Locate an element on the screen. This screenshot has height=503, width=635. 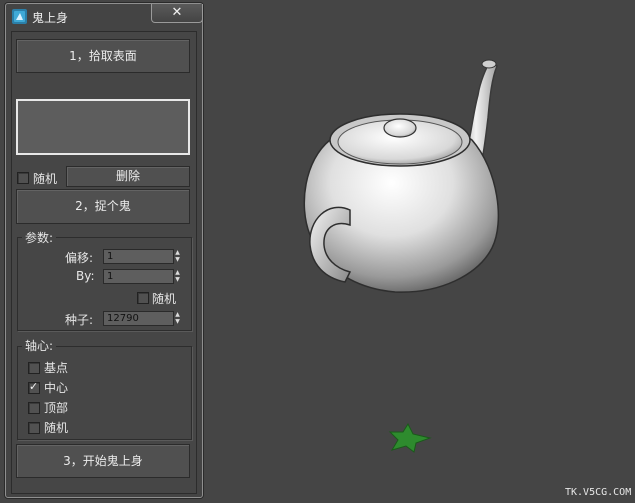
offset-label: 偏移: is located at coordinates (79, 258).